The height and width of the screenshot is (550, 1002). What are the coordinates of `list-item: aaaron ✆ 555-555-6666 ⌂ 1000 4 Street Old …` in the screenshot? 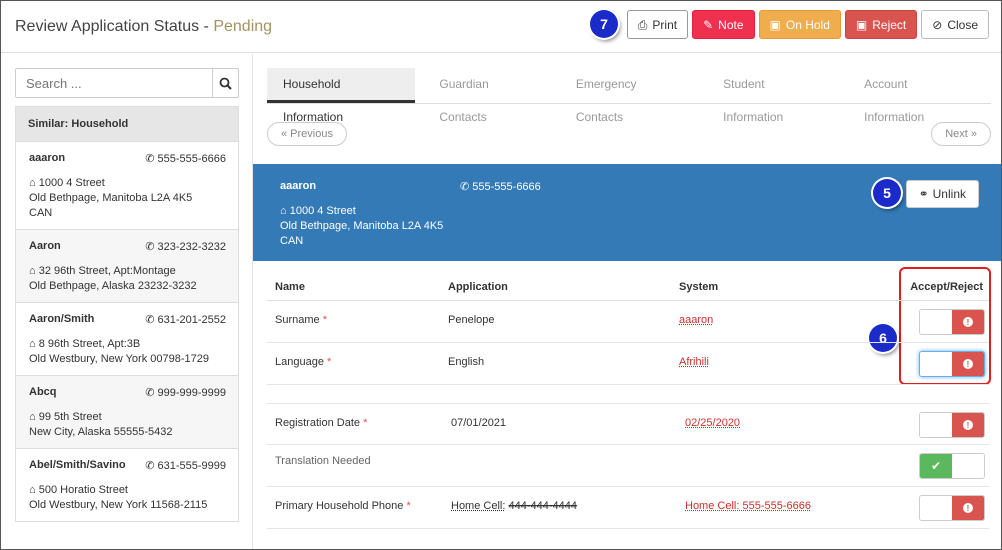 It's located at (127, 185).